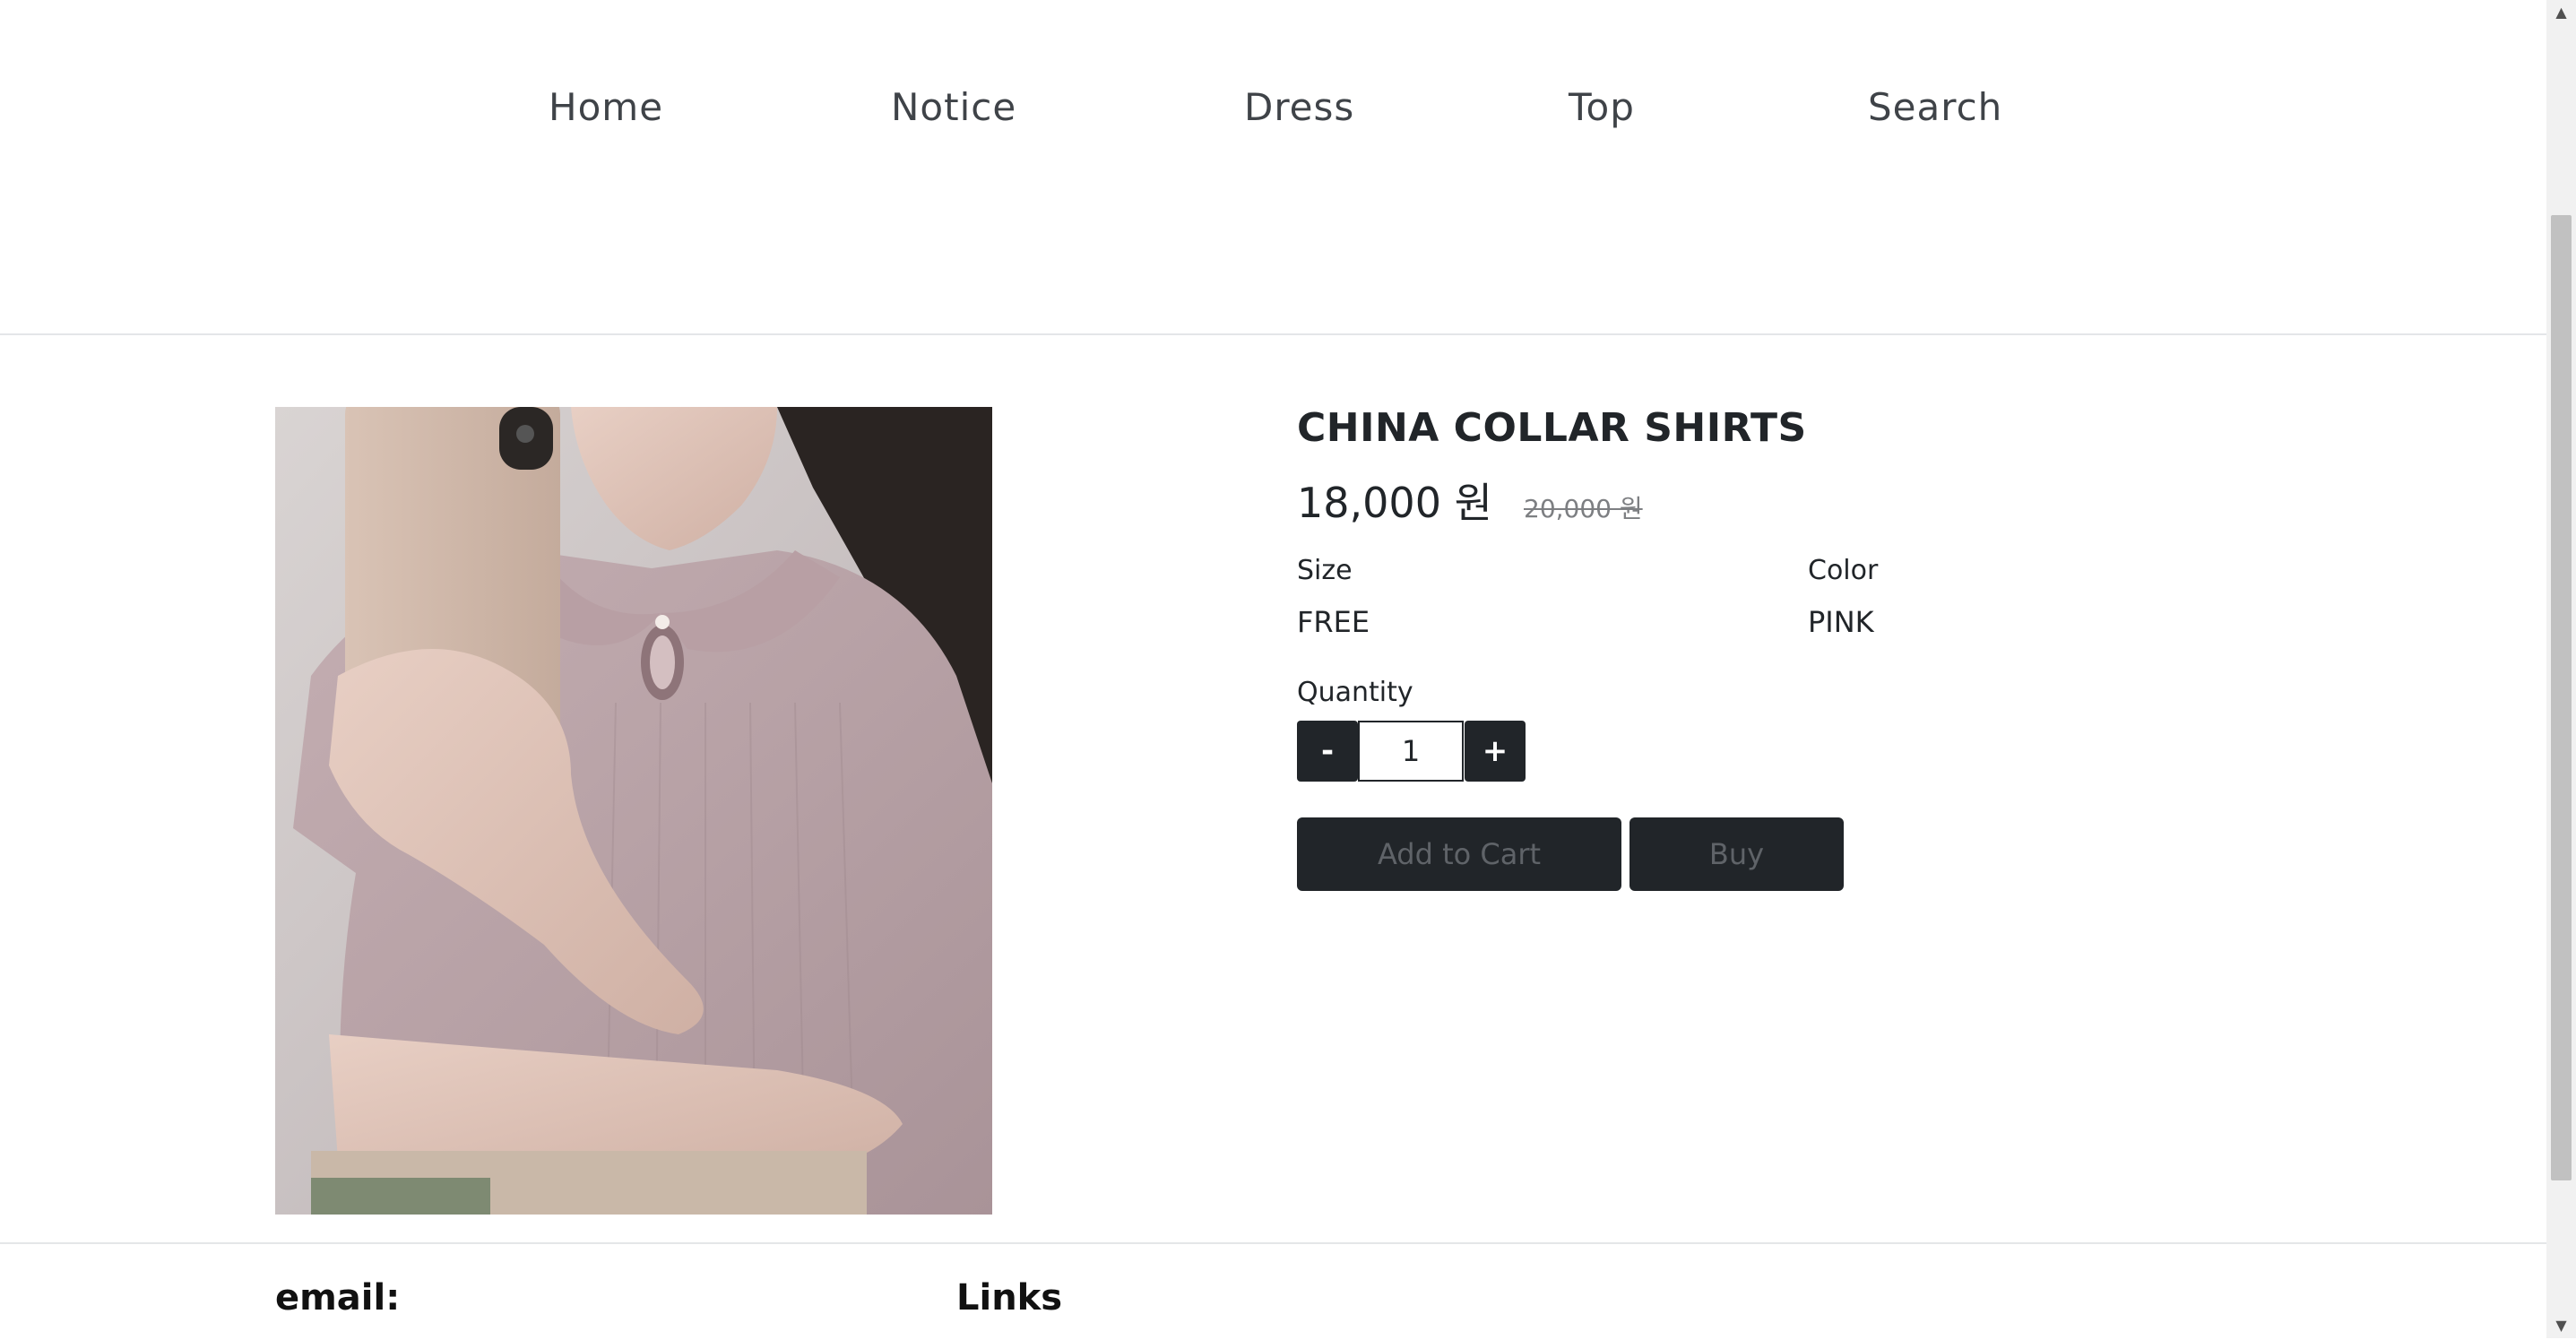 This screenshot has width=2576, height=1340. I want to click on scroll-up-icon: ▲, so click(2561, 12).